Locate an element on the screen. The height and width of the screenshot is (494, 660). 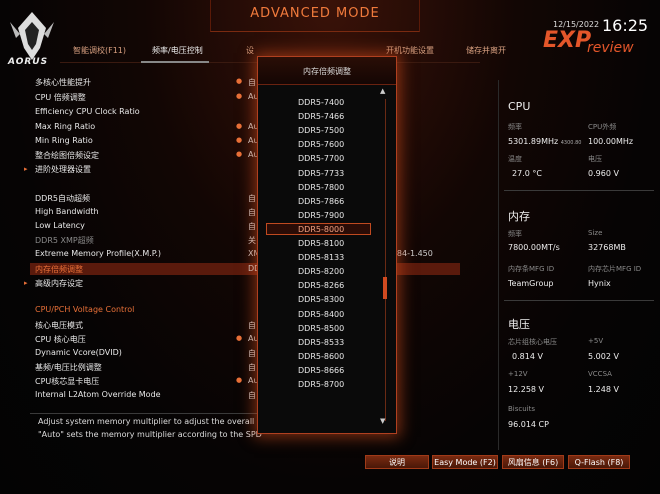
setting-dynamic-vcore: Dynamic Vcore(DVID) is located at coordinates (78, 352).